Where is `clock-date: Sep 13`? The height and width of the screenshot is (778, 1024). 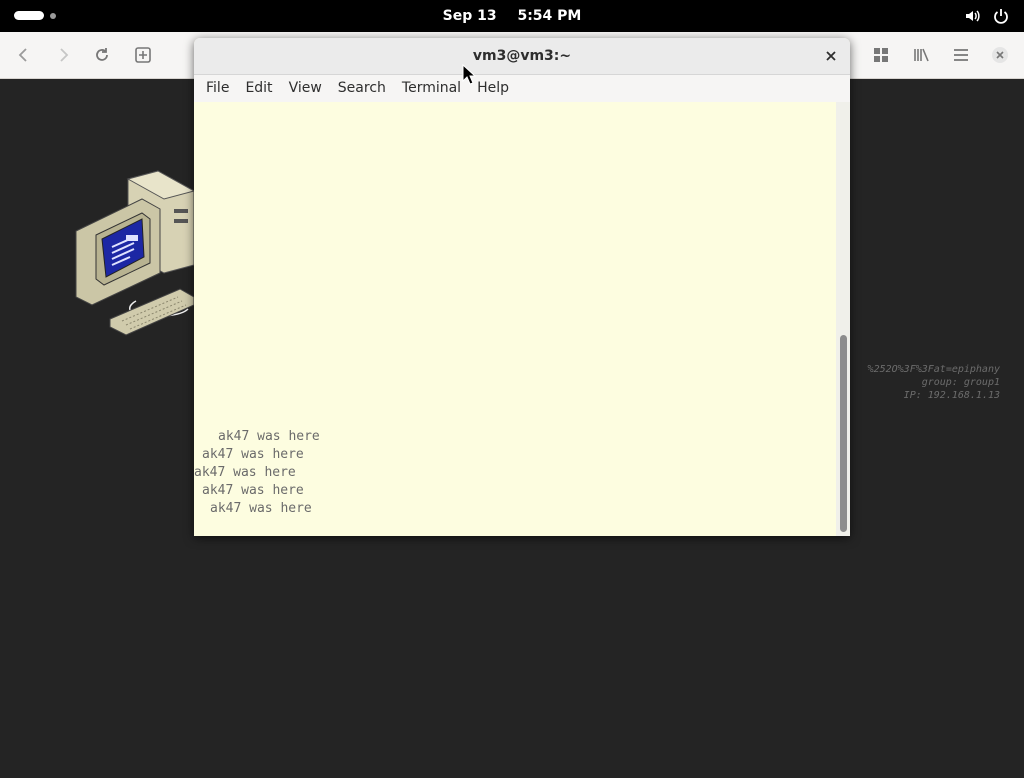 clock-date: Sep 13 is located at coordinates (469, 16).